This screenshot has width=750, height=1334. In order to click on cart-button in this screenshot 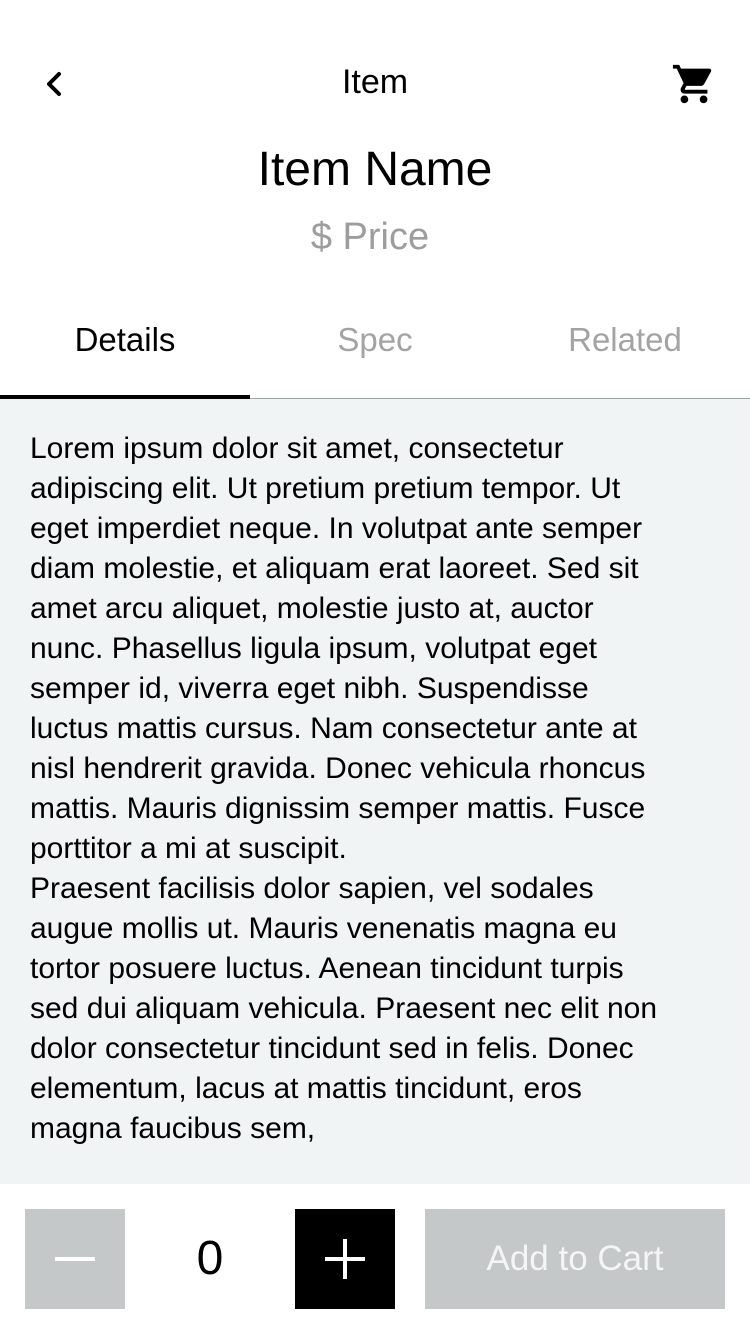, I will do `click(694, 84)`.